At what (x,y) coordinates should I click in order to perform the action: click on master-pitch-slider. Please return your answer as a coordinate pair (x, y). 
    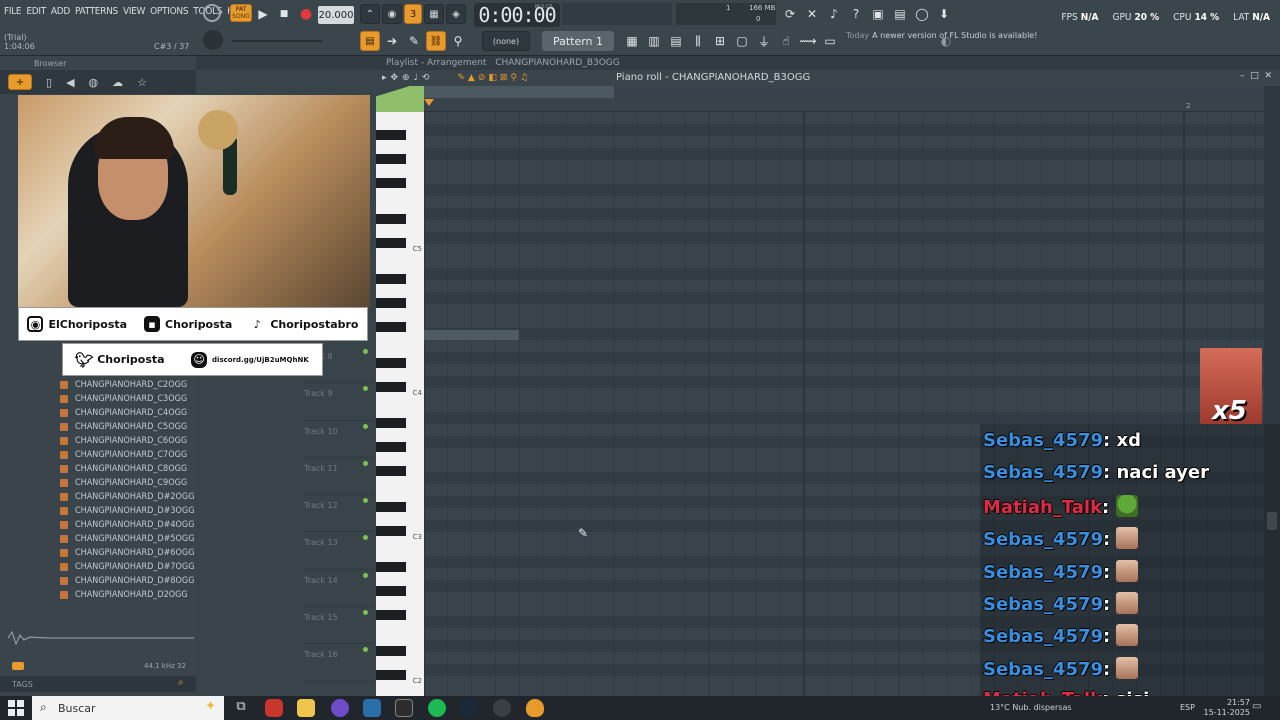
    Looking at the image, I should click on (277, 41).